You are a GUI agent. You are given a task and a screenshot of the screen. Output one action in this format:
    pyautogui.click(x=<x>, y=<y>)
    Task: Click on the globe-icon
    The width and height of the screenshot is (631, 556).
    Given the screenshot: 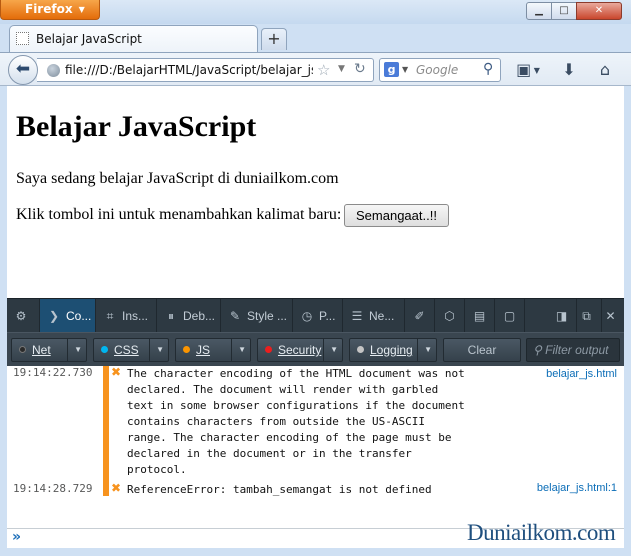 What is the action you would take?
    pyautogui.click(x=53, y=70)
    